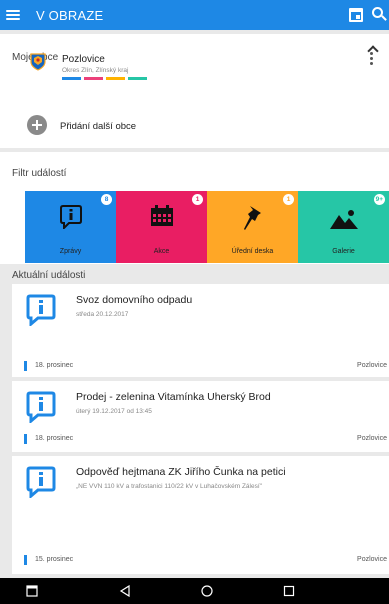 The height and width of the screenshot is (604, 389). I want to click on add-icon, so click(37, 125).